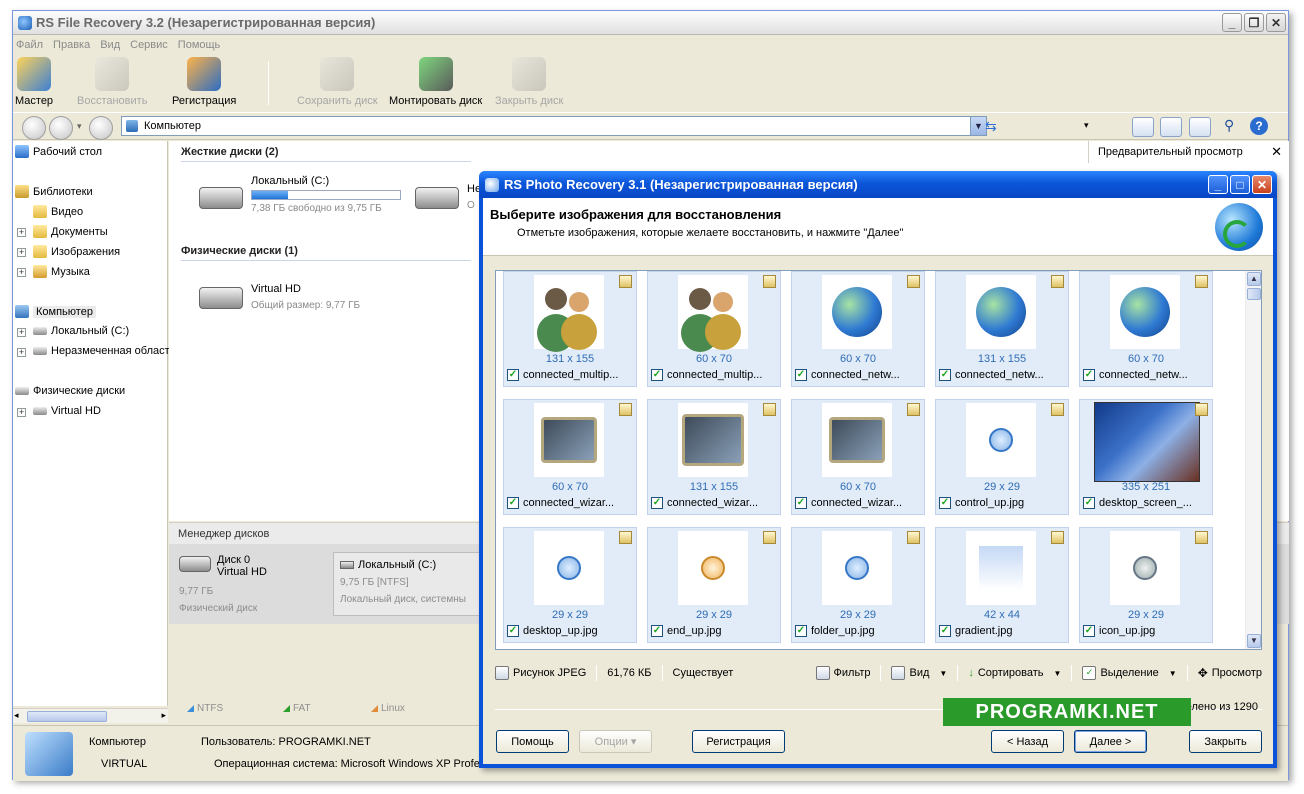  What do you see at coordinates (1254, 641) in the screenshot?
I see `scroll-down-icon: ▼` at bounding box center [1254, 641].